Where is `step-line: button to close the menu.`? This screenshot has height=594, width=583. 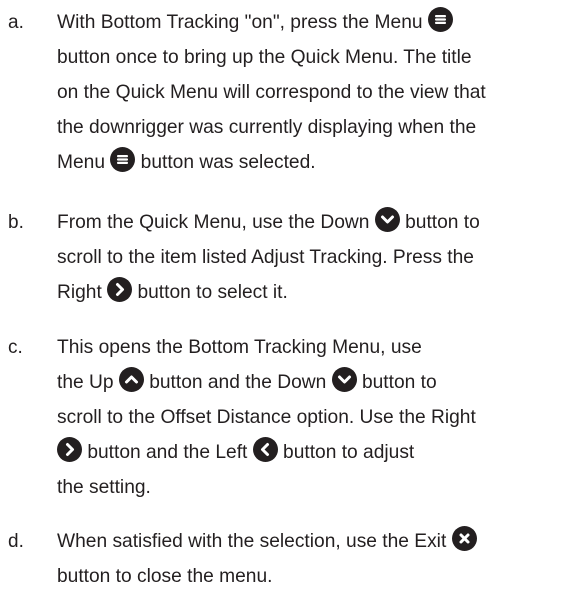
step-line: button to close the menu. is located at coordinates (164, 576).